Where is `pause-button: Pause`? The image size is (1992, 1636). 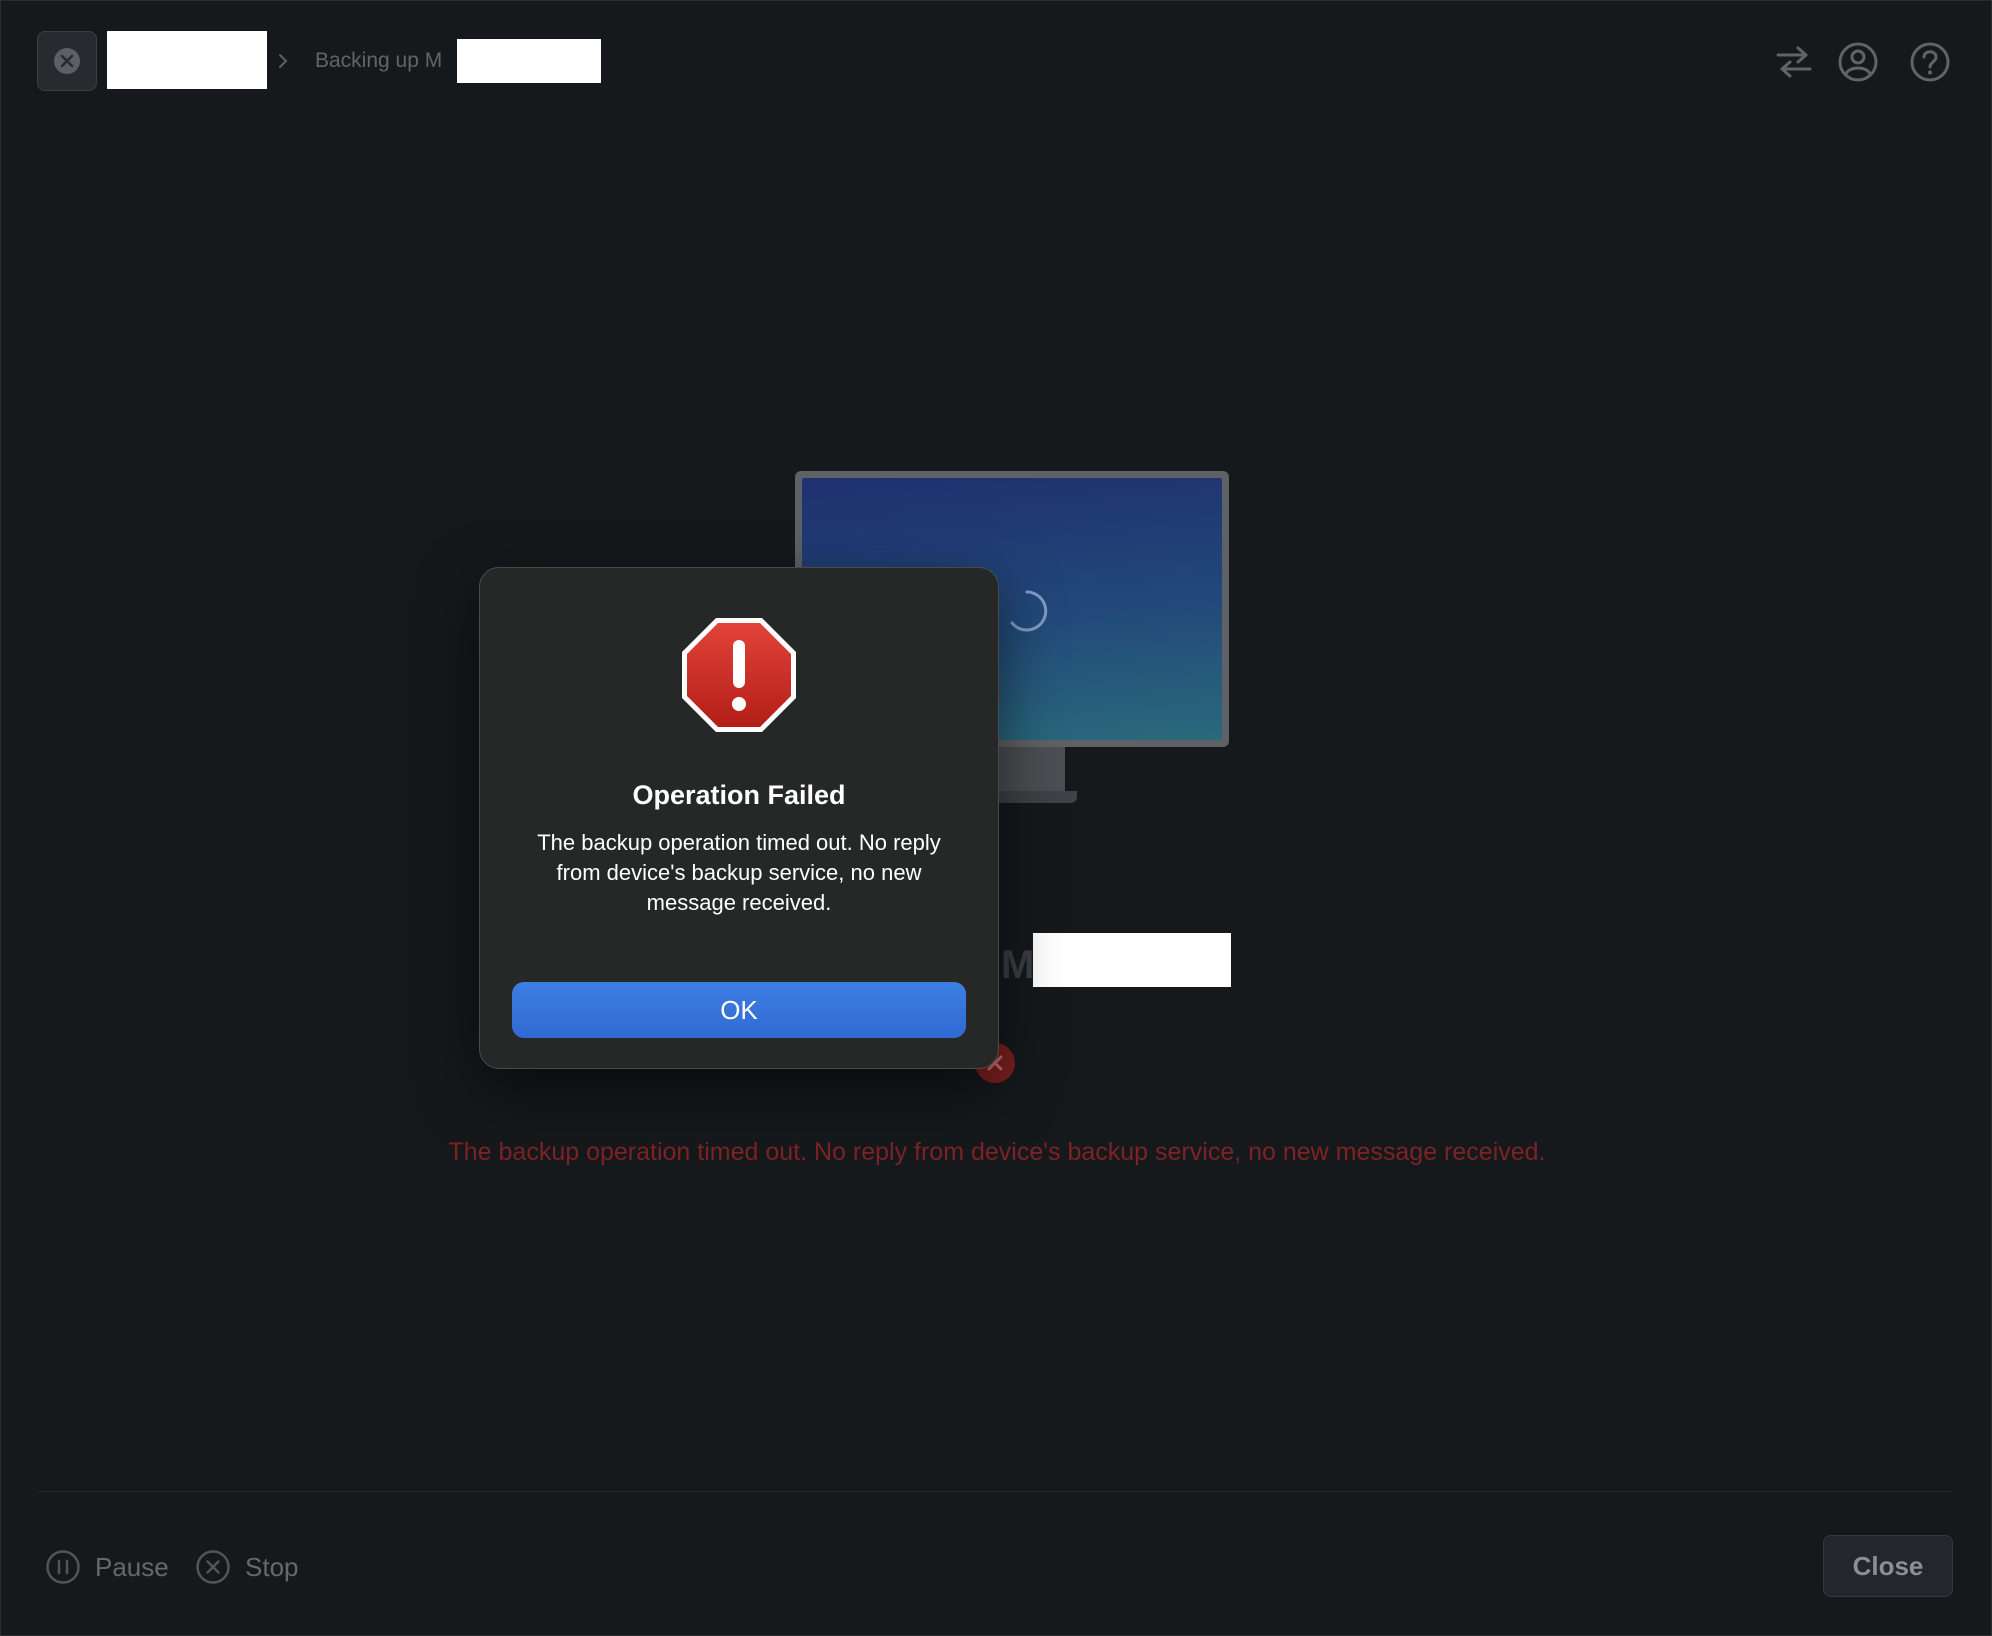 pause-button: Pause is located at coordinates (107, 1567).